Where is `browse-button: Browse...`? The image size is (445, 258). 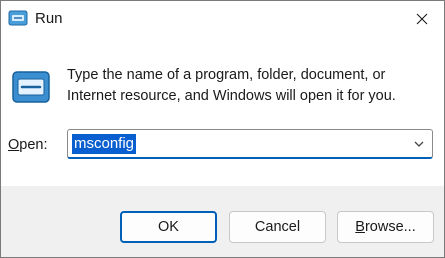
browse-button: Browse... is located at coordinates (385, 227).